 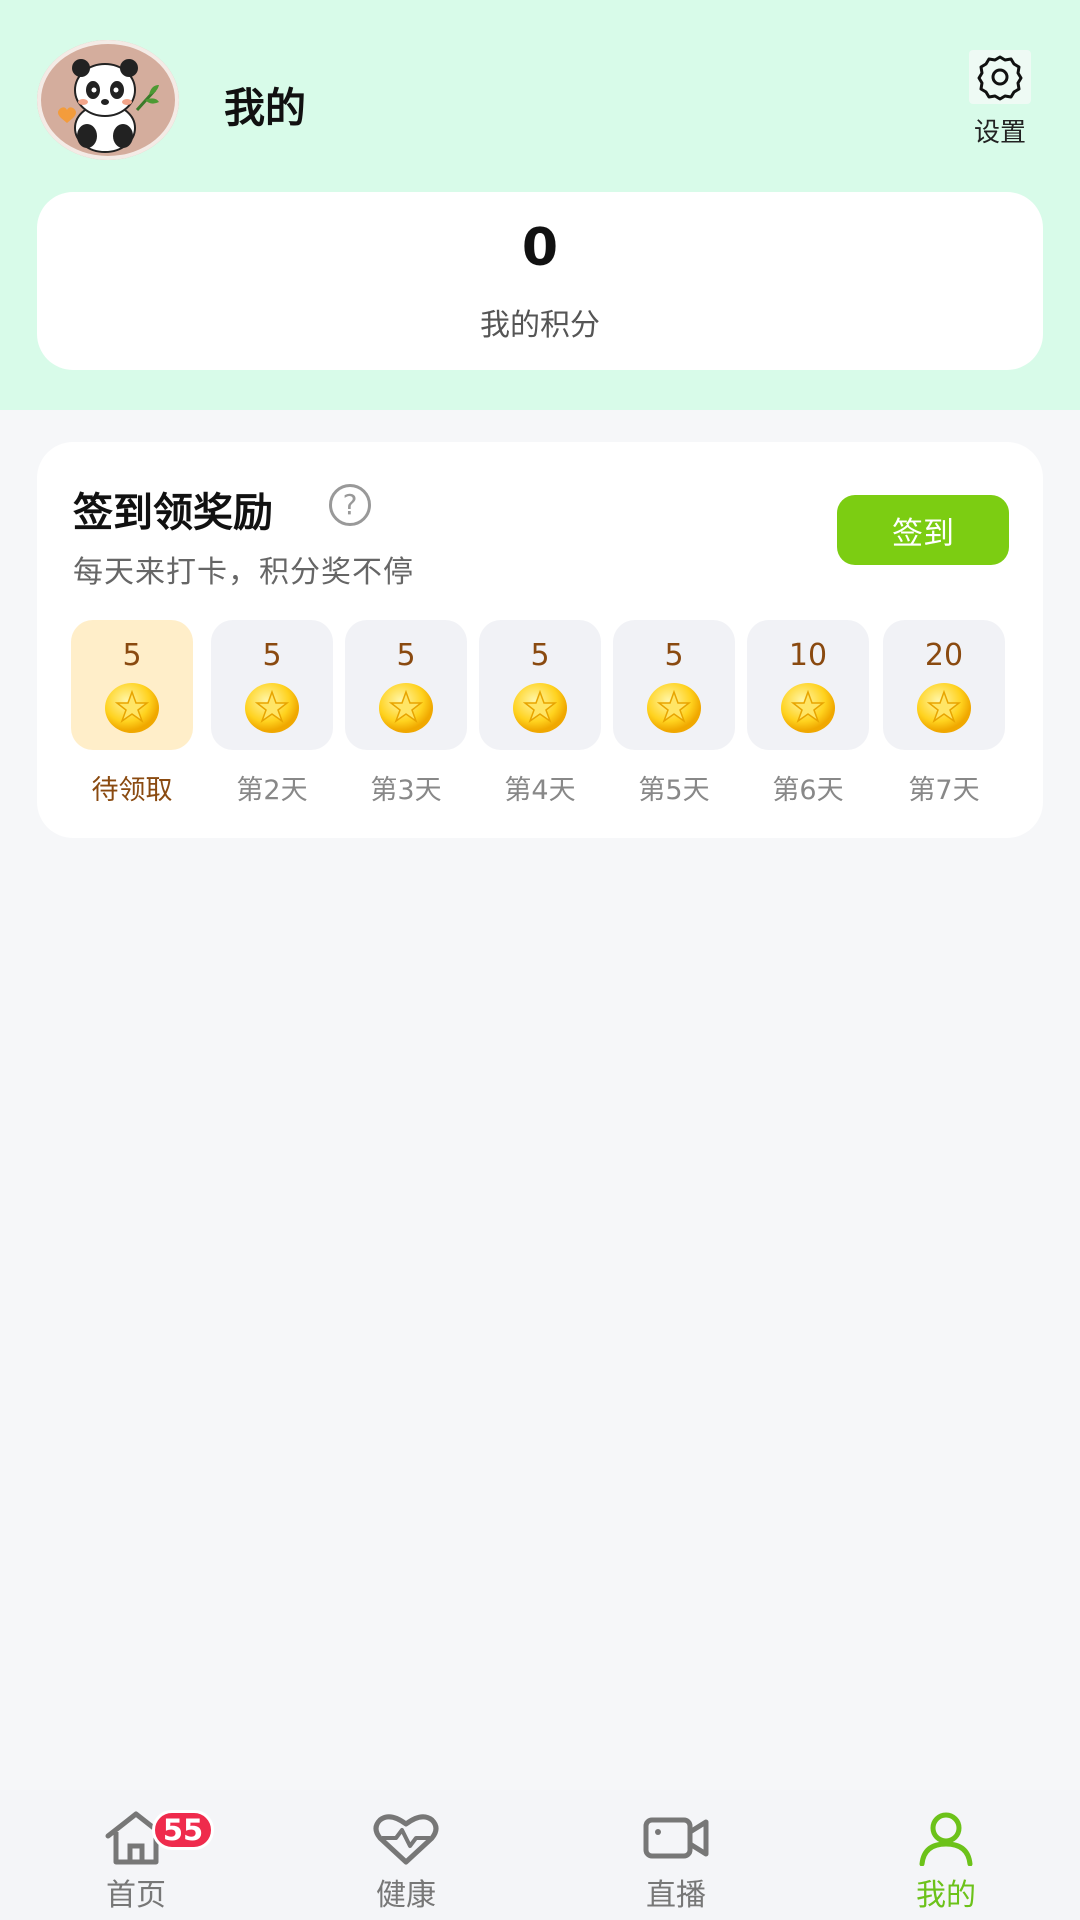 I want to click on nav-item-live: 直播, so click(x=676, y=1855).